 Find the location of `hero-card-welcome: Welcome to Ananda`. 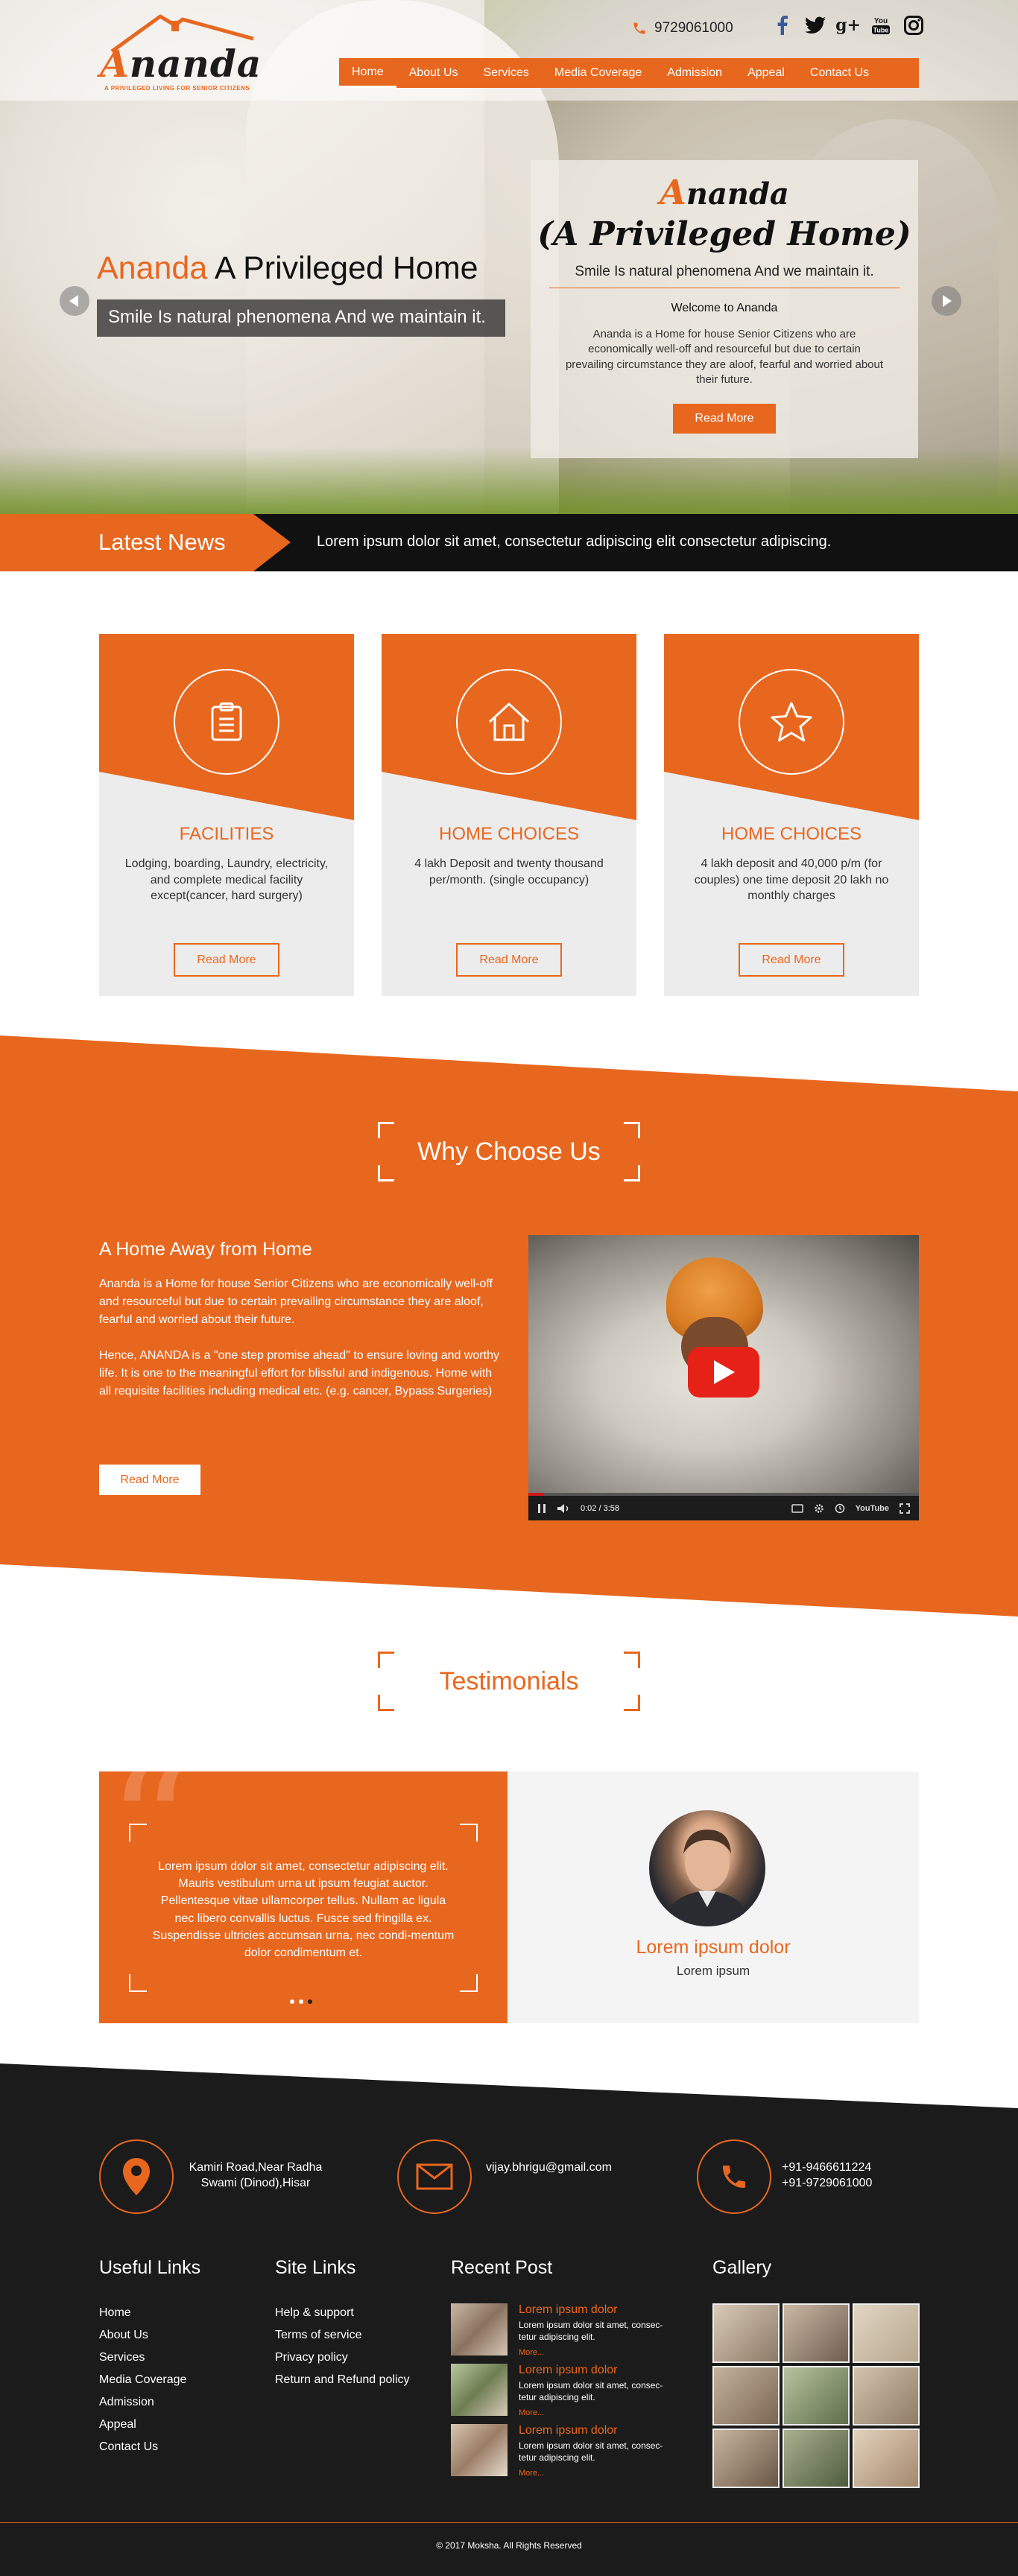

hero-card-welcome: Welcome to Ananda is located at coordinates (725, 308).